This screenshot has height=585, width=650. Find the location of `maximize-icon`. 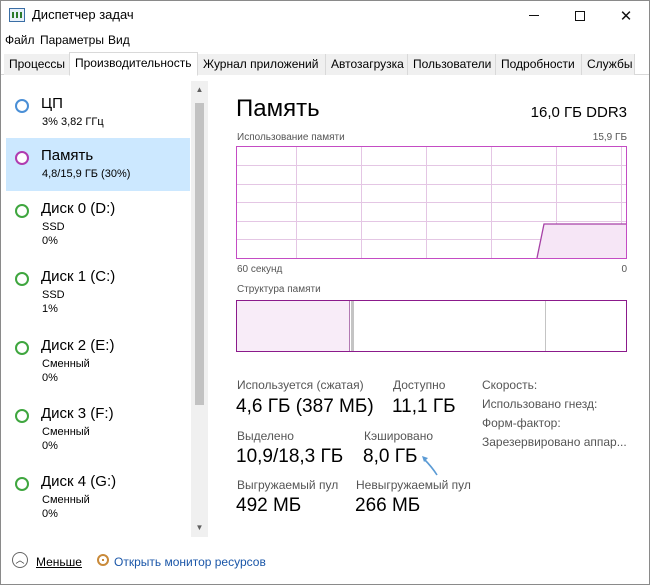

maximize-icon is located at coordinates (580, 15).